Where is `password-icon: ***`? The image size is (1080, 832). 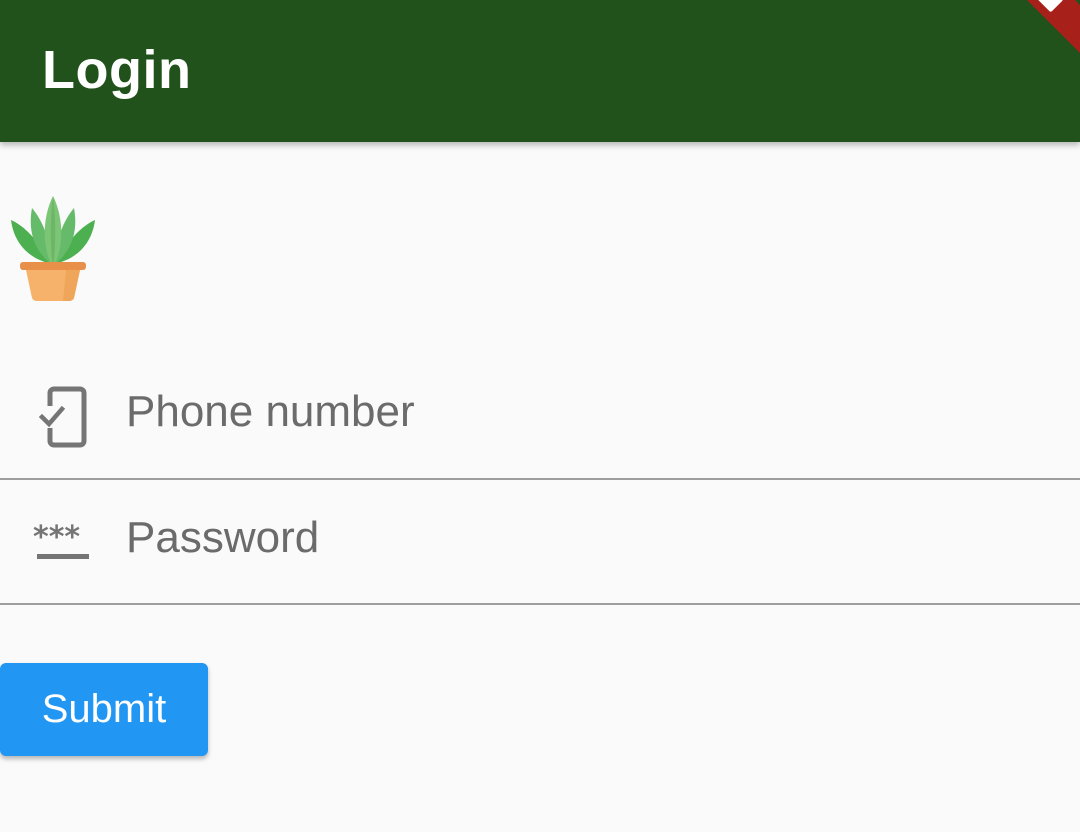
password-icon: *** is located at coordinates (61, 539).